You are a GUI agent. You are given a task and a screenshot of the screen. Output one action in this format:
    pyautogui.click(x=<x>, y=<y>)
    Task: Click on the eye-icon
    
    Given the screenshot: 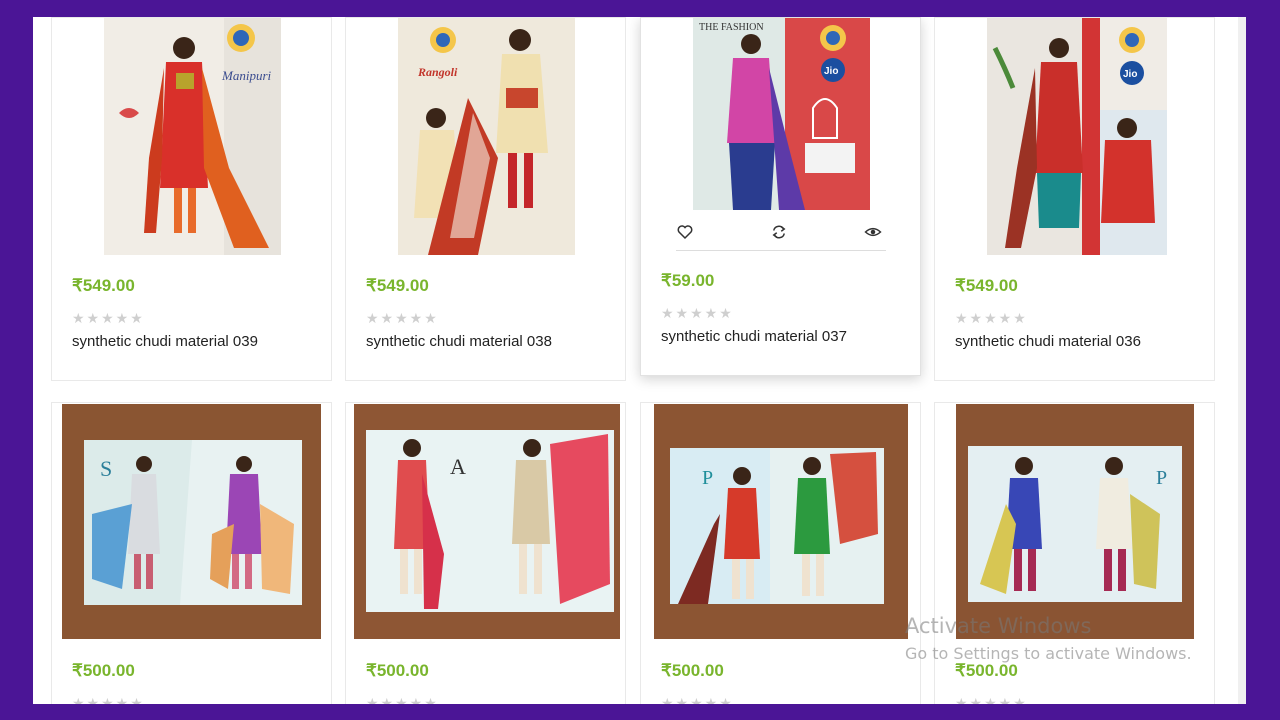 What is the action you would take?
    pyautogui.click(x=873, y=236)
    